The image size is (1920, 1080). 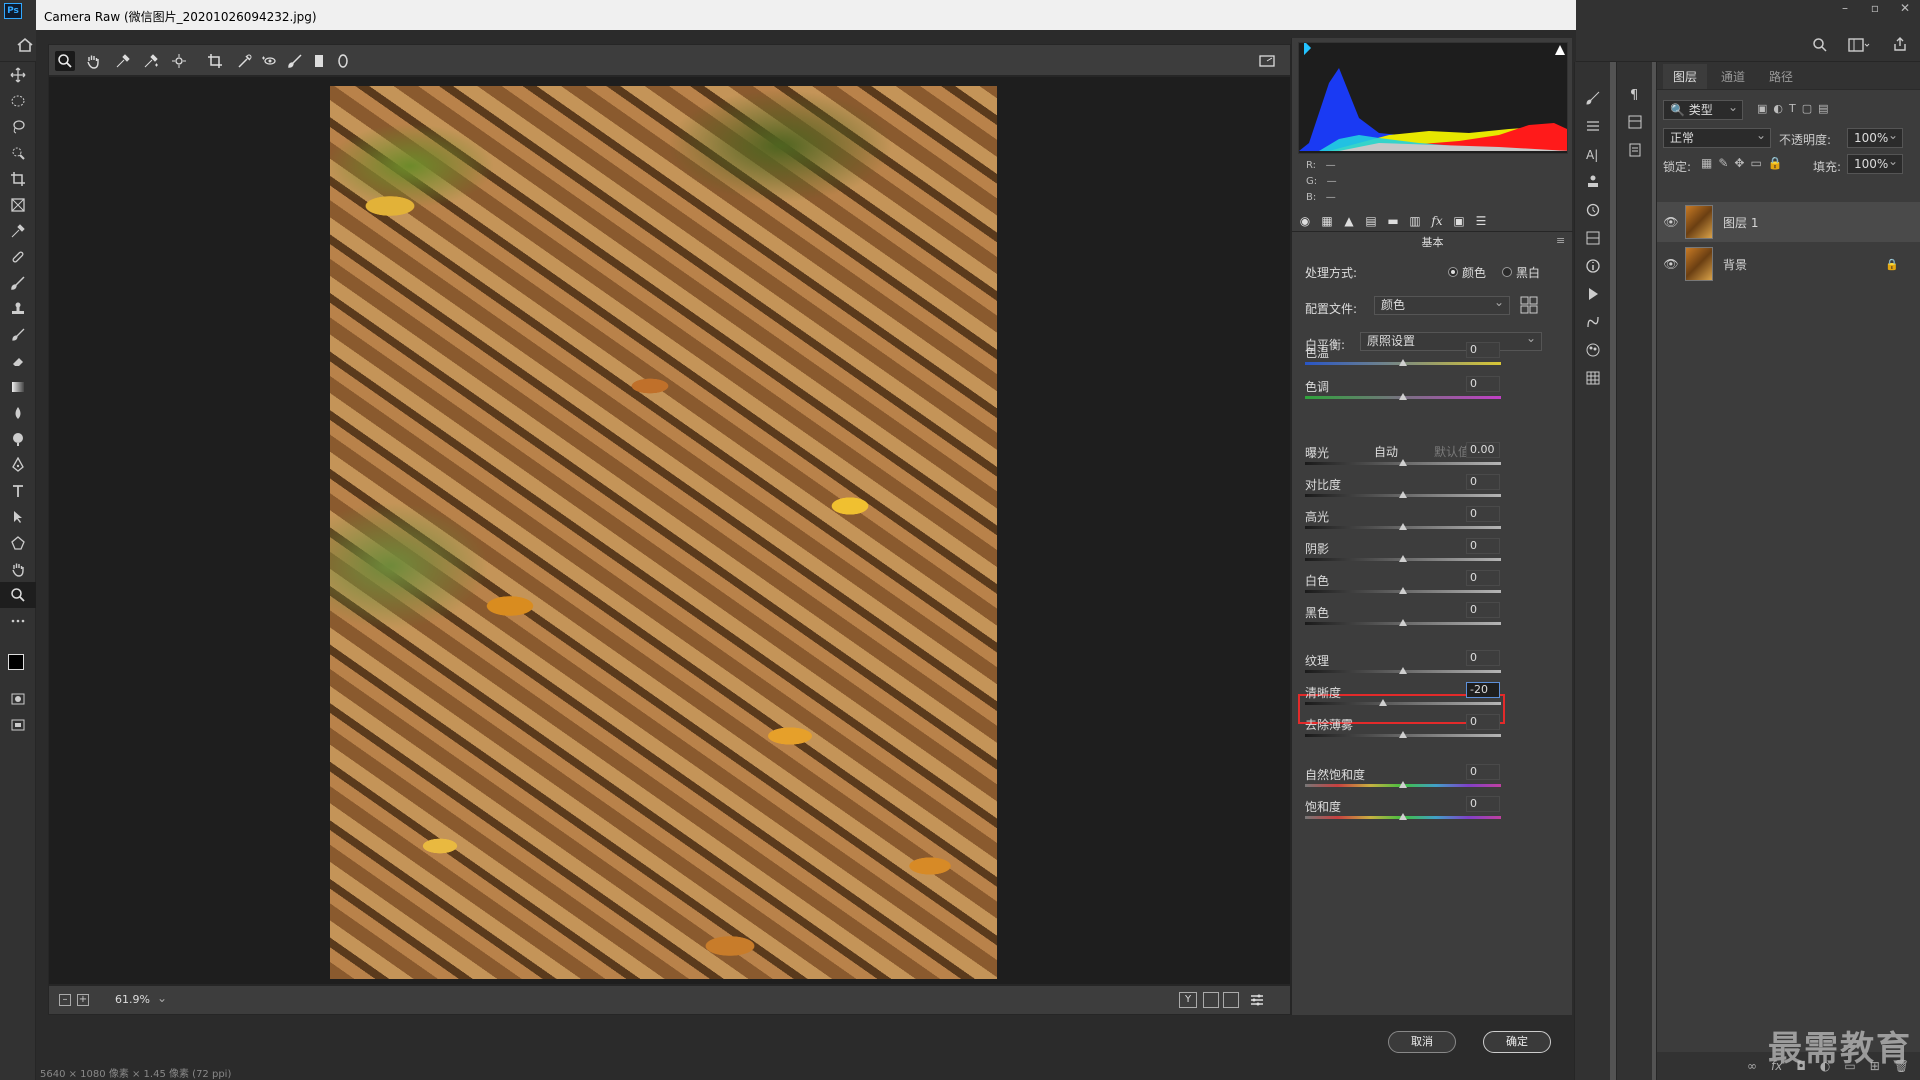 I want to click on ok-button: 确定, so click(x=1517, y=1042).